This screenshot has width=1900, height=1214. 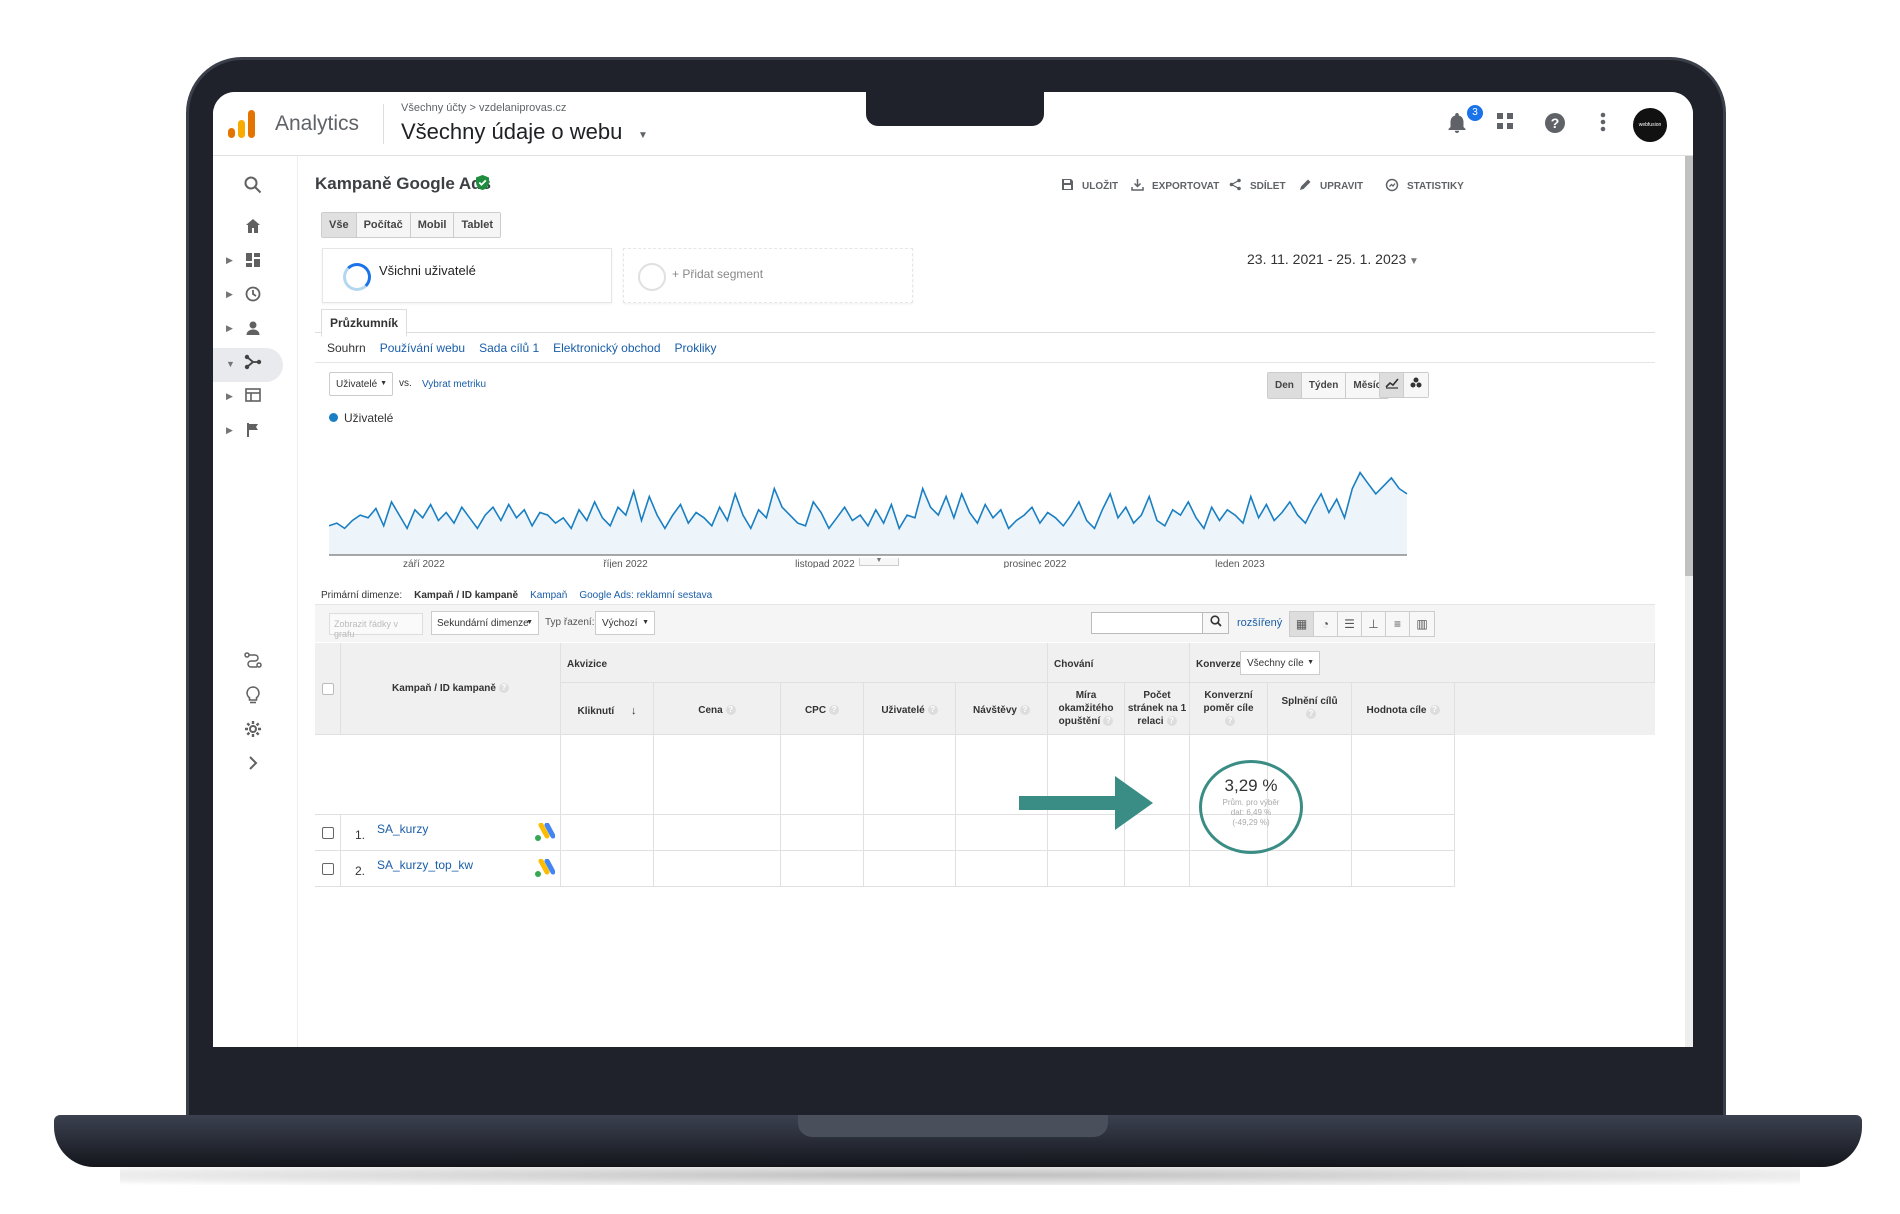 I want to click on col-cost-header: Cena?, so click(x=717, y=709).